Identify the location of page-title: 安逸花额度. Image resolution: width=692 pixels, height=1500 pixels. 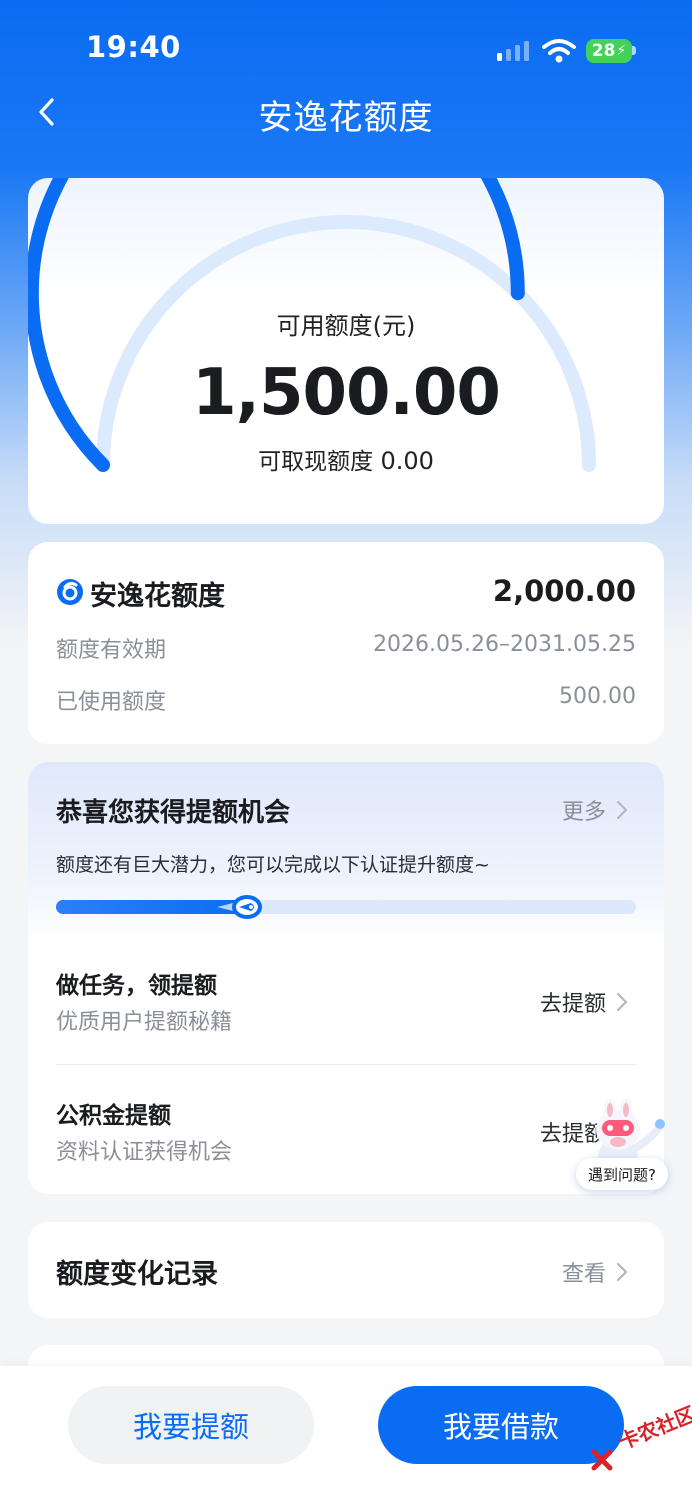
(346, 118).